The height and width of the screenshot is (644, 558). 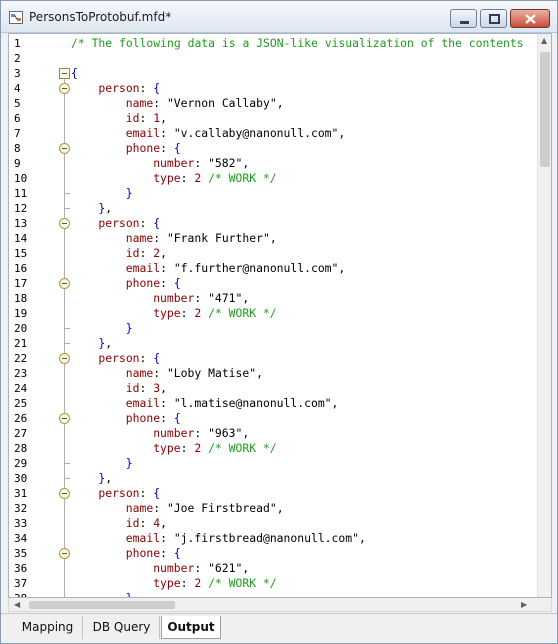 What do you see at coordinates (17, 43) in the screenshot?
I see `line-number: 1` at bounding box center [17, 43].